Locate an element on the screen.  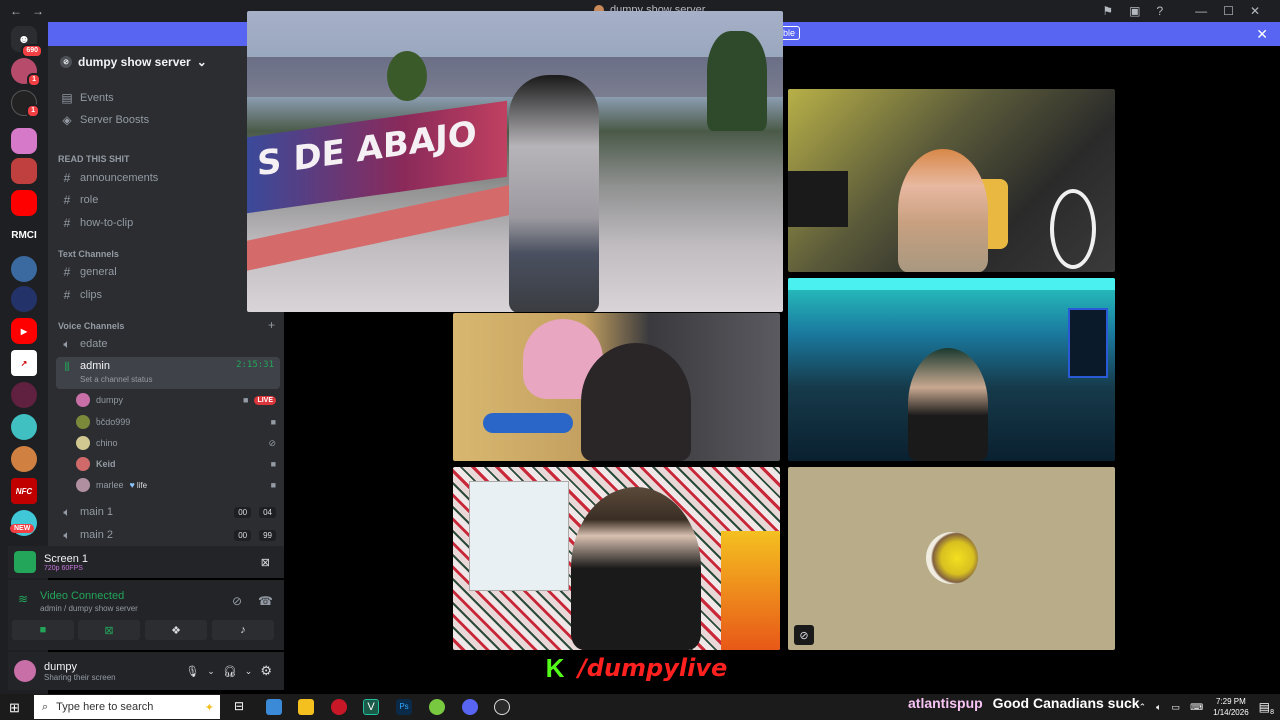
headphones-icon: 🎧︎ is located at coordinates (230, 671).